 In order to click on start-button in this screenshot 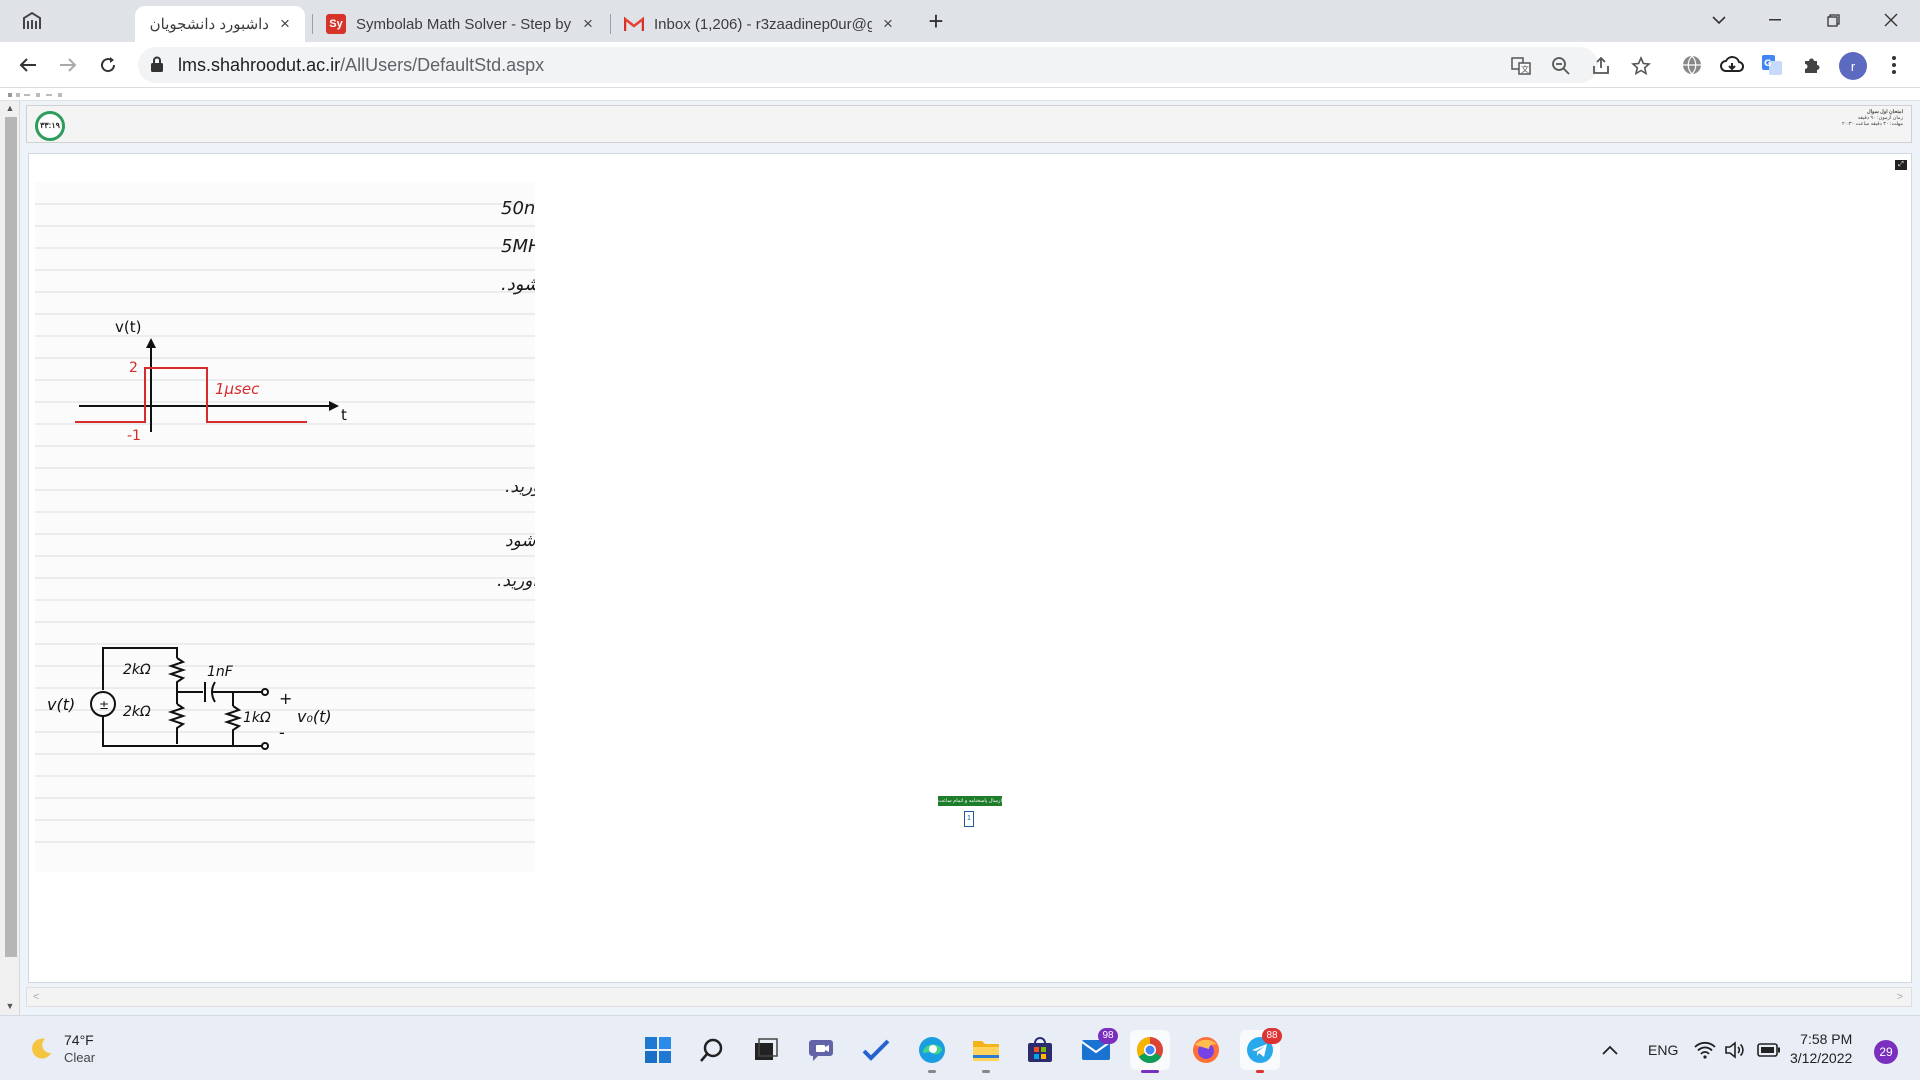, I will do `click(658, 1050)`.